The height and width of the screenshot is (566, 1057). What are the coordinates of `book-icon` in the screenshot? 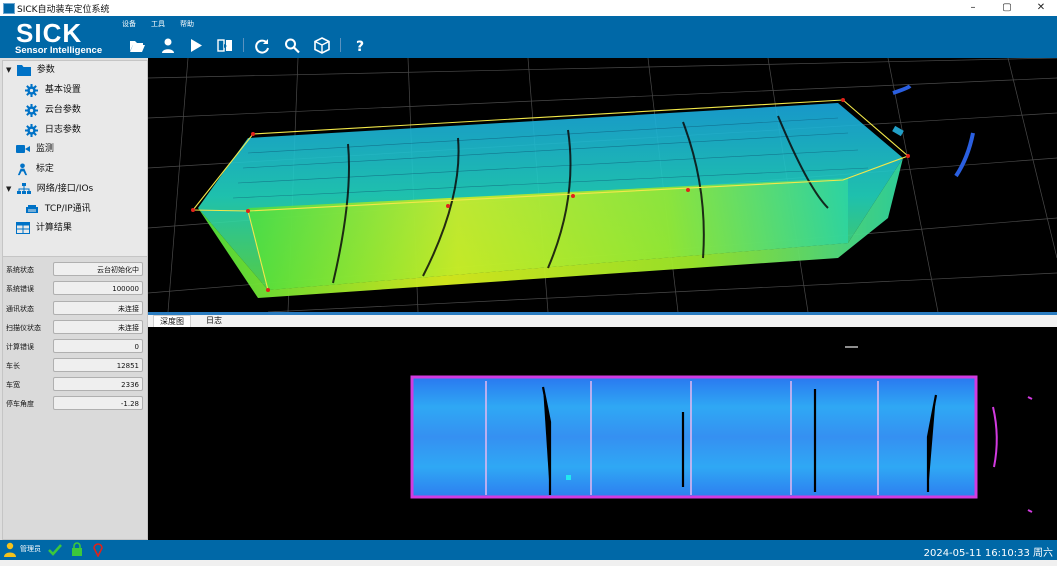 It's located at (225, 45).